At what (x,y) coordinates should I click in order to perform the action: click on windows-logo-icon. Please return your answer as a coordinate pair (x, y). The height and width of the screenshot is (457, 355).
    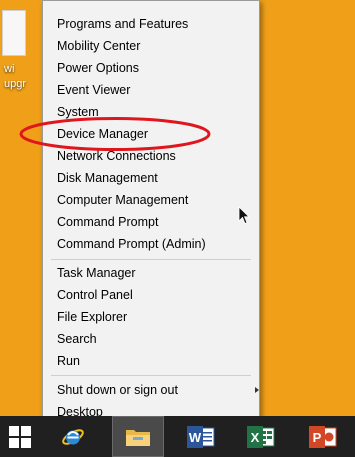
    Looking at the image, I should click on (20, 437).